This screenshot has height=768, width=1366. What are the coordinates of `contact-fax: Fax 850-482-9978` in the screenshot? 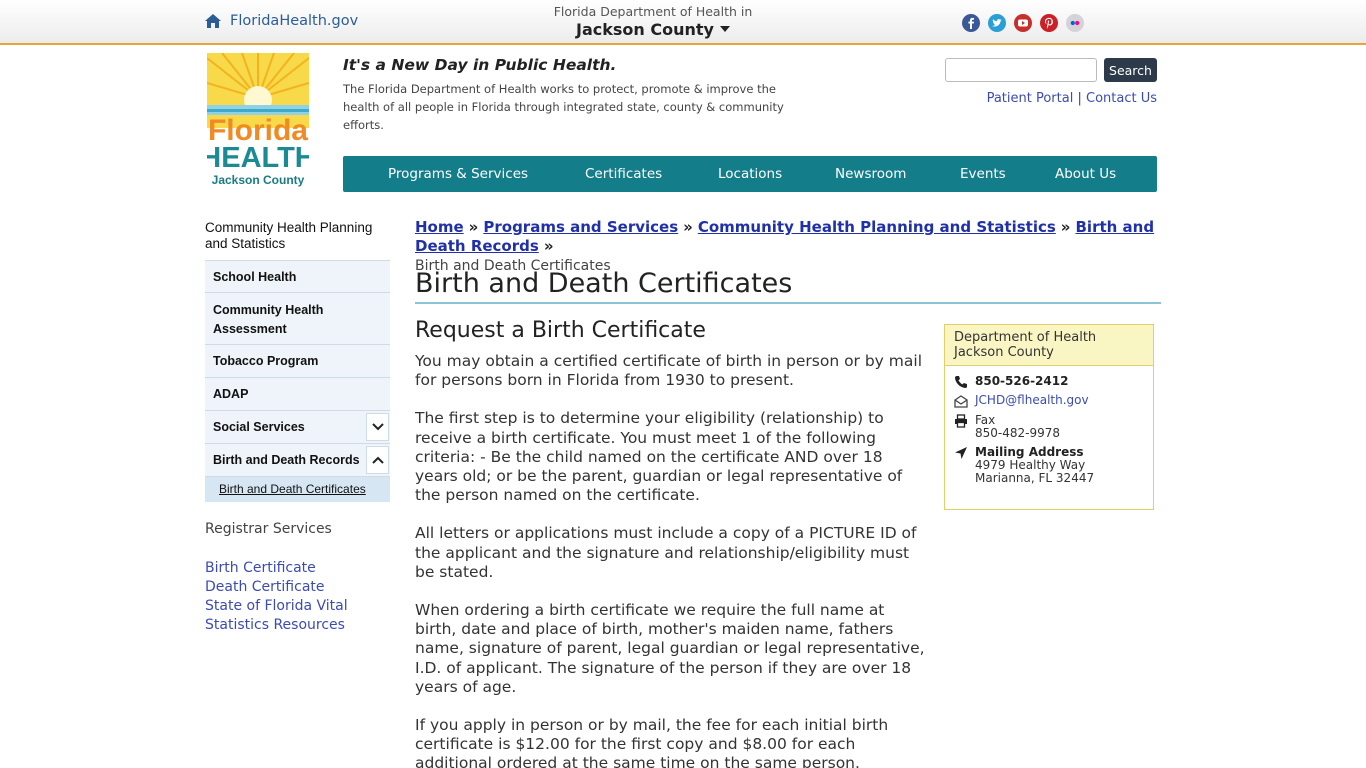 It's located at (1007, 427).